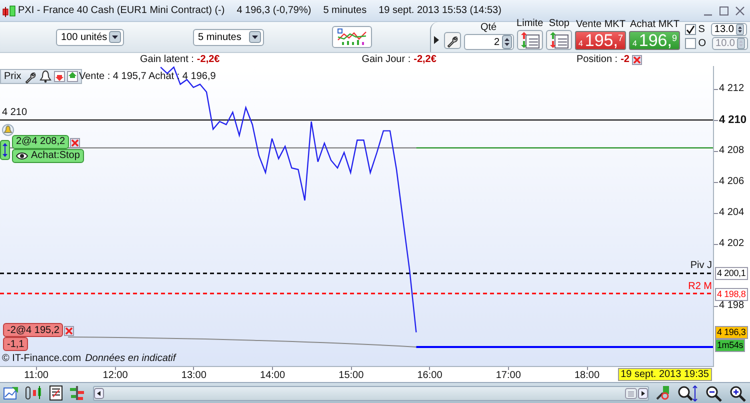  Describe the element at coordinates (351, 375) in the screenshot. I see `time-tick-label: 15:00` at that location.